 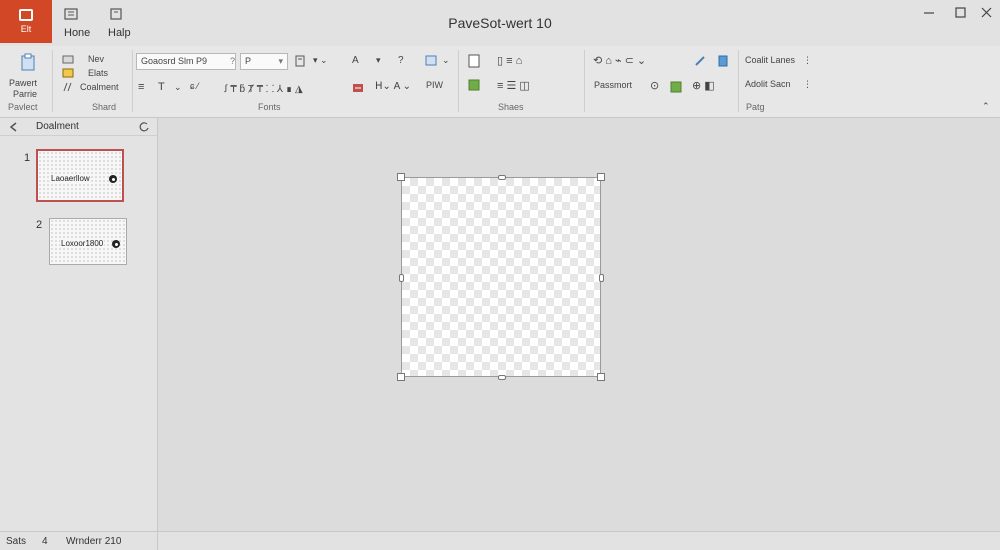 I want to click on paste-label-1: Pawert, so click(x=23, y=83).